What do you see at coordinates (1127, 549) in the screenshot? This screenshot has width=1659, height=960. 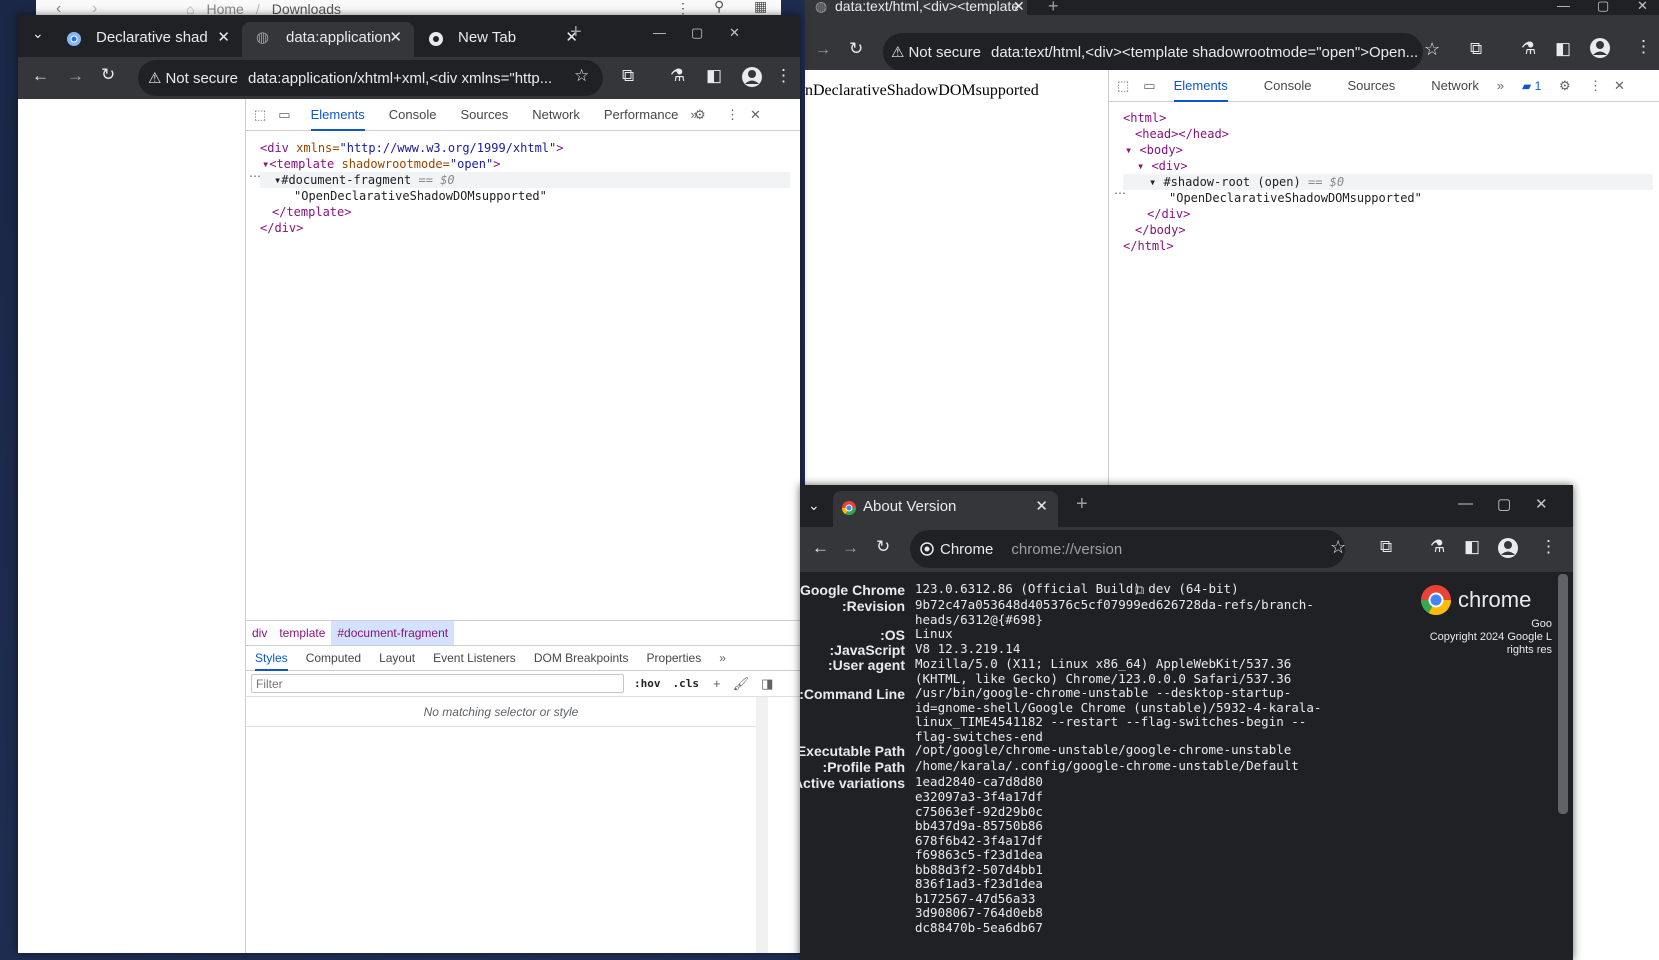 I see `address-bar: Chrome chrome://version` at bounding box center [1127, 549].